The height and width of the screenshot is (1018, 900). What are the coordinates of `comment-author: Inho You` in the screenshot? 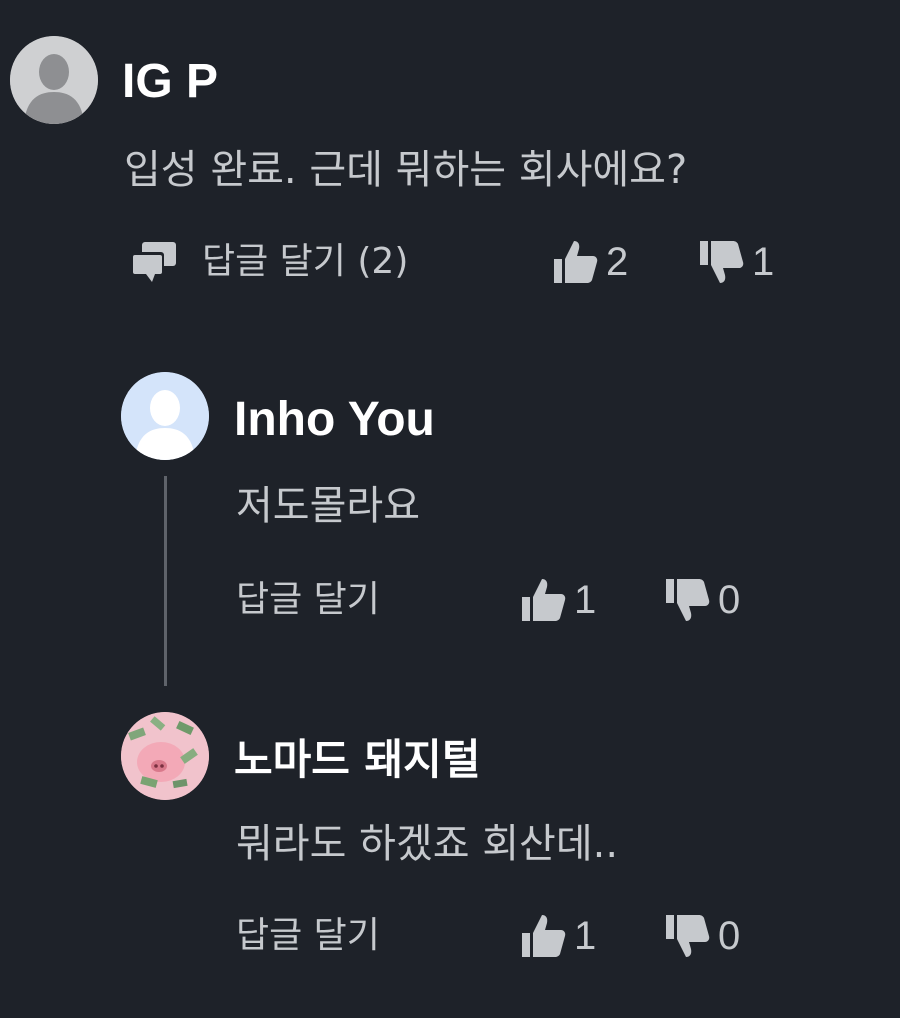 It's located at (334, 420).